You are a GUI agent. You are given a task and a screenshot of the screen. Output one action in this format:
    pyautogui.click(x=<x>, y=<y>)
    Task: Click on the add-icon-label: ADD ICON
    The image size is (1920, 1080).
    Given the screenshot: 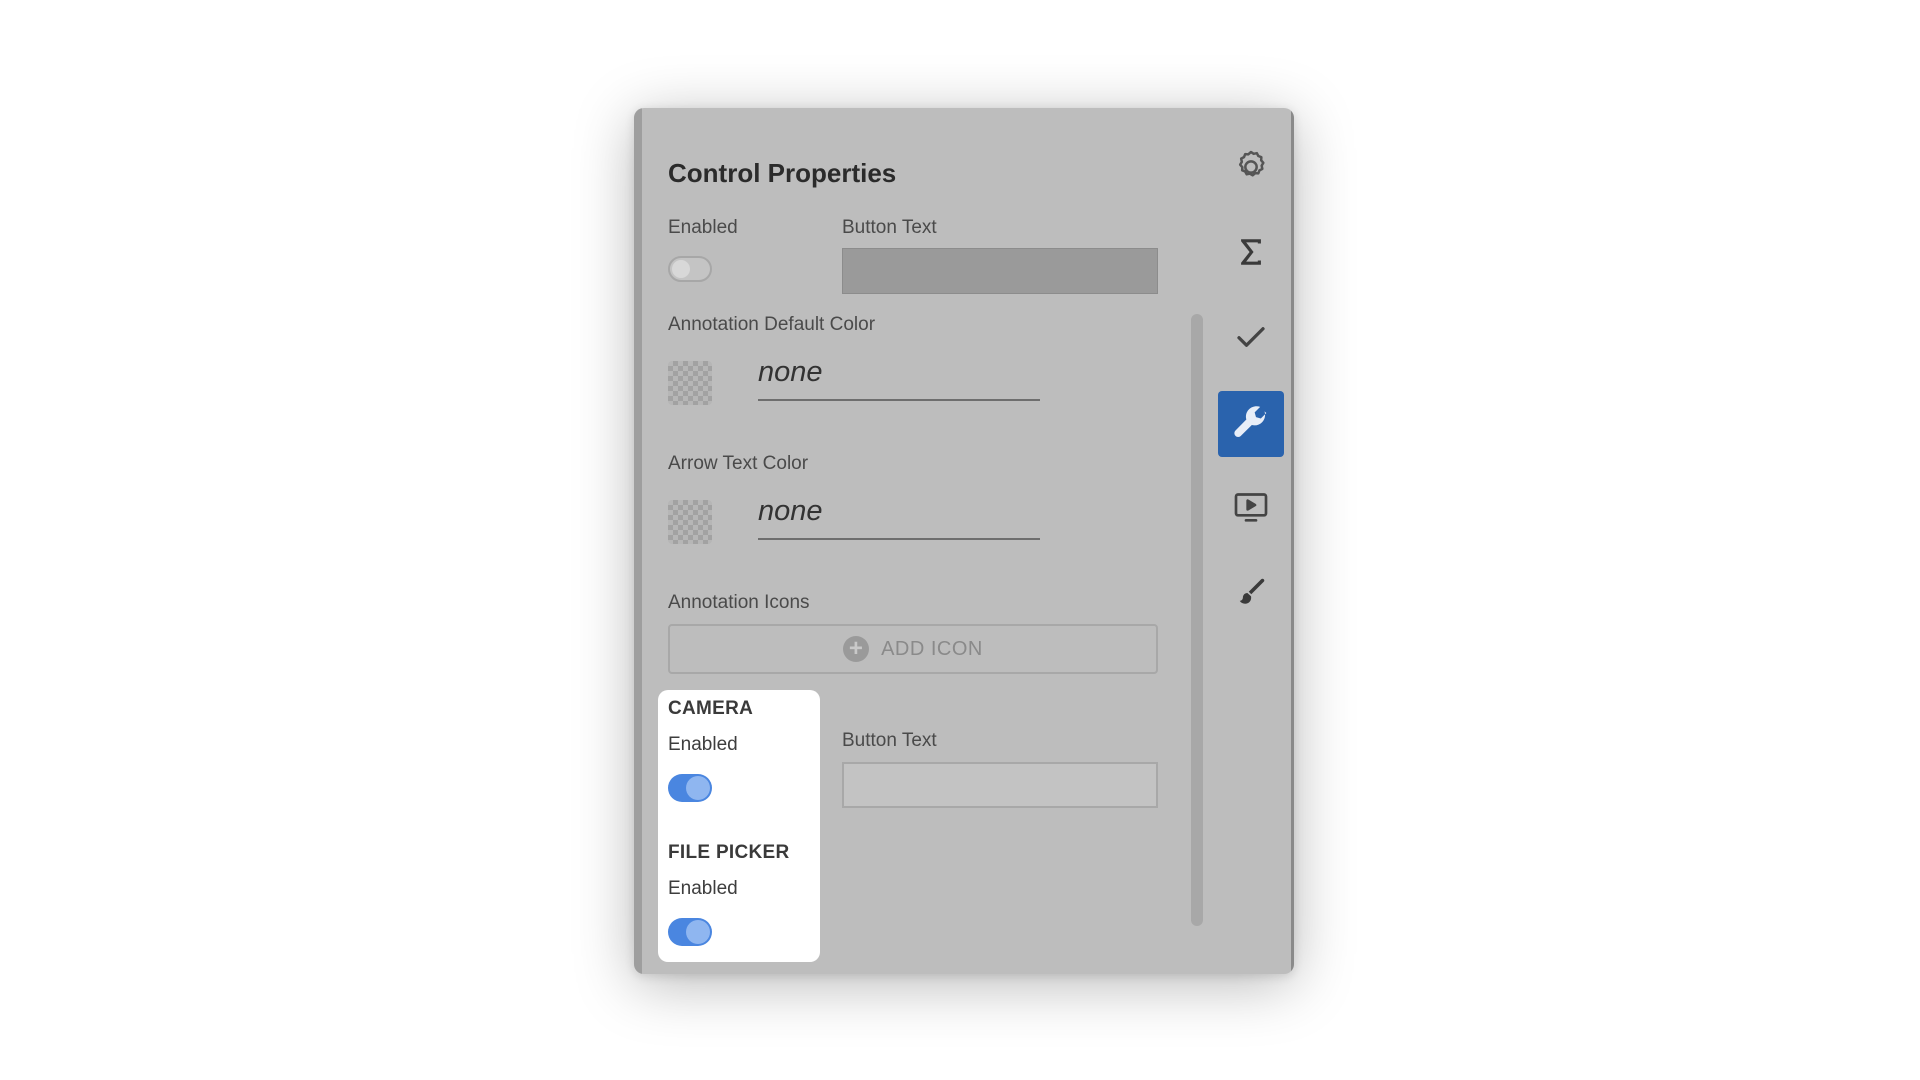 What is the action you would take?
    pyautogui.click(x=932, y=648)
    